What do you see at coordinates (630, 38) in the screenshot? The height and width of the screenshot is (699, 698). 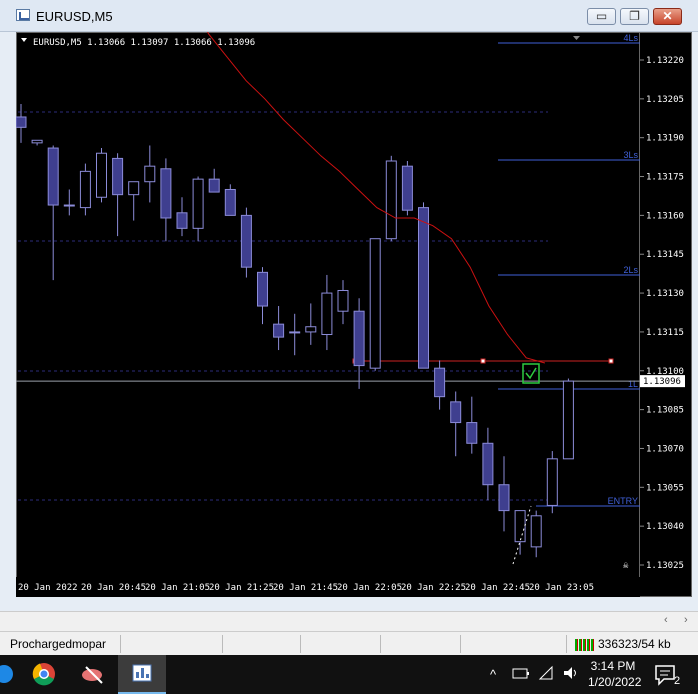 I see `level-label-l4: 4Ls` at bounding box center [630, 38].